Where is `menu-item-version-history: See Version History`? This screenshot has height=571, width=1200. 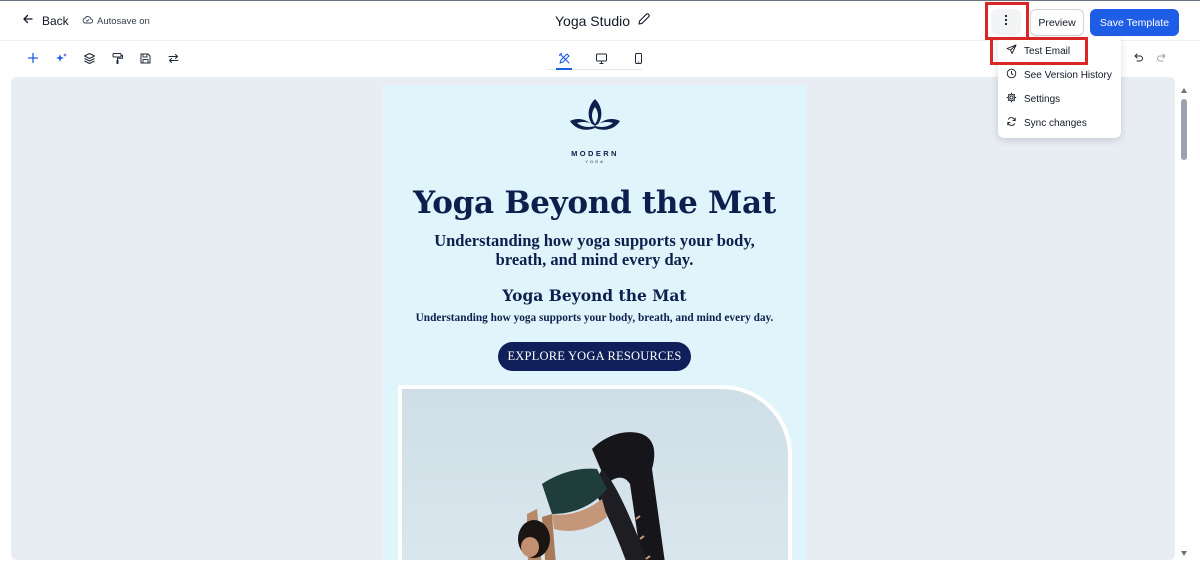
menu-item-version-history: See Version History is located at coordinates (1059, 75).